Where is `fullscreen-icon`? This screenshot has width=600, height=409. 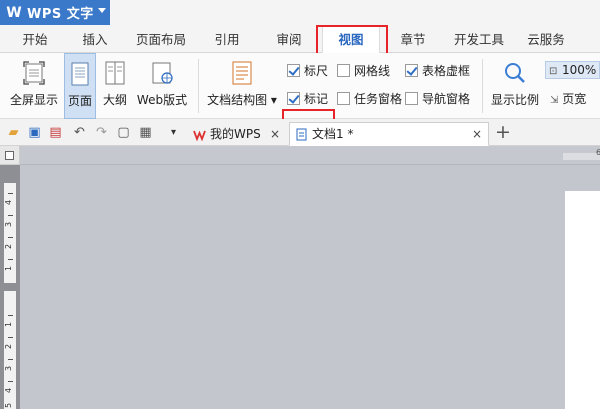 fullscreen-icon is located at coordinates (34, 73).